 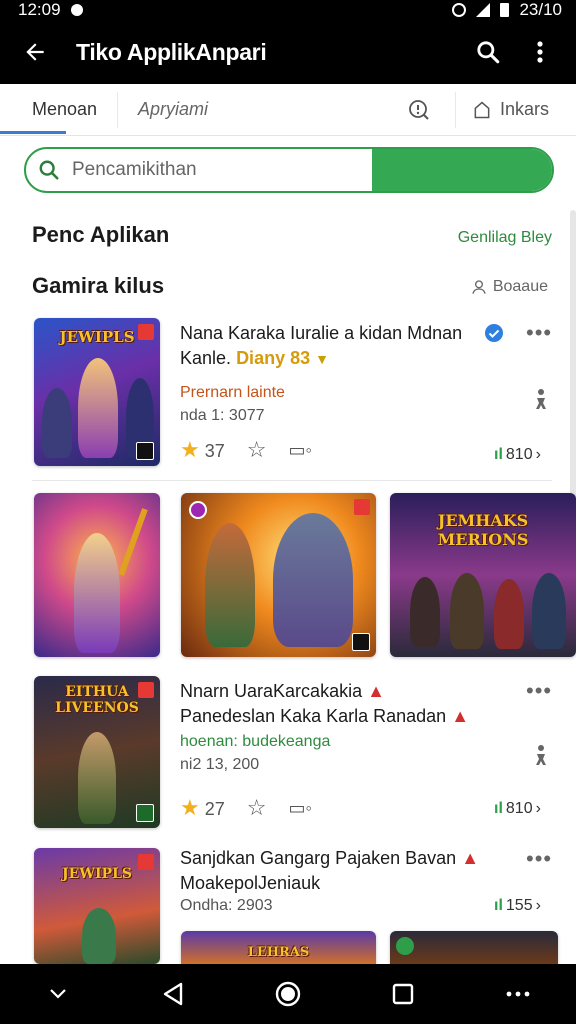 I want to click on battery-icon, so click(x=505, y=10).